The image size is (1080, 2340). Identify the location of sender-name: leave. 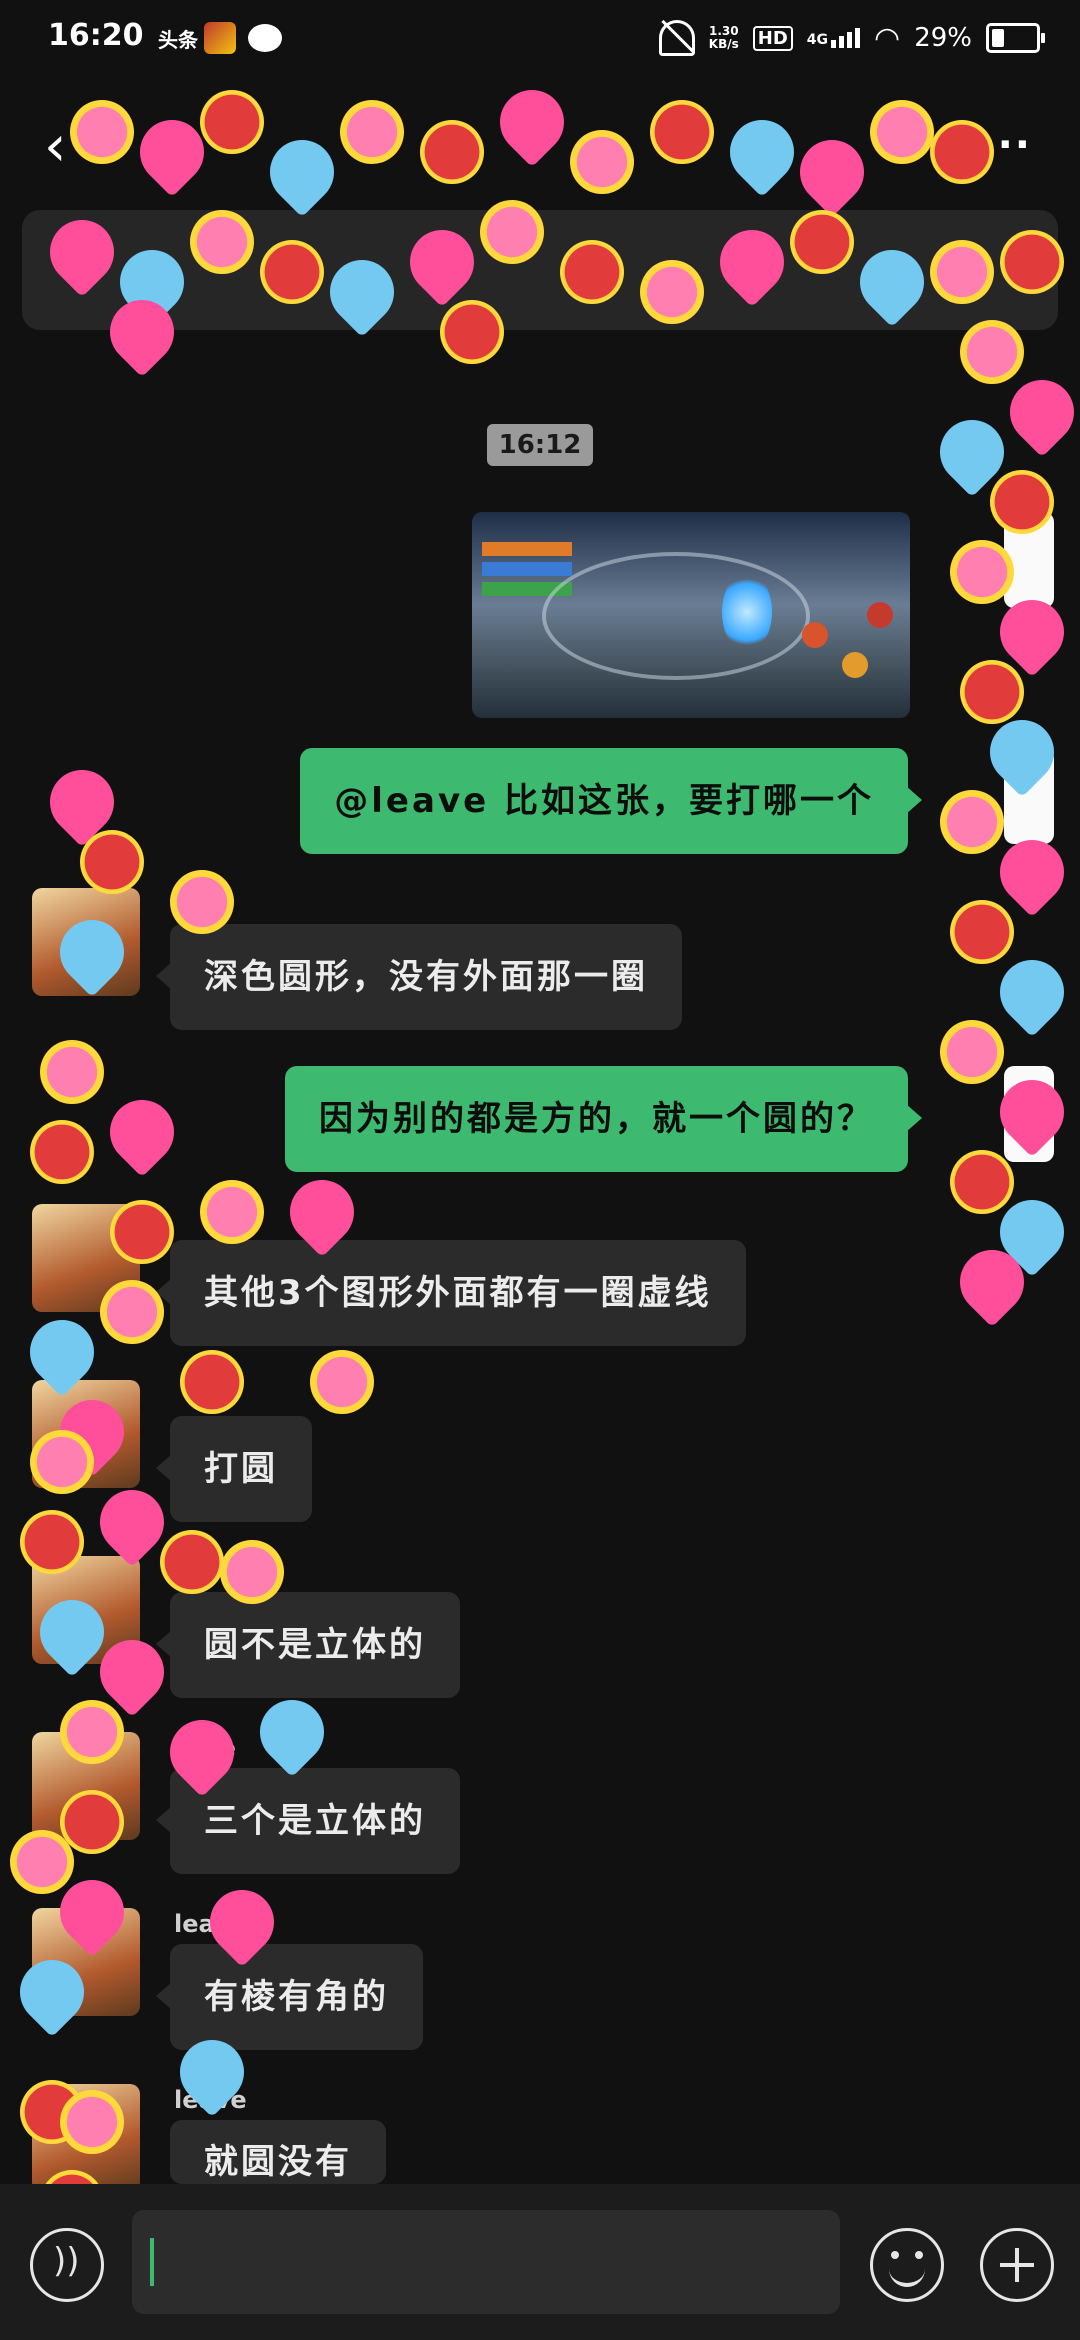
(210, 2100).